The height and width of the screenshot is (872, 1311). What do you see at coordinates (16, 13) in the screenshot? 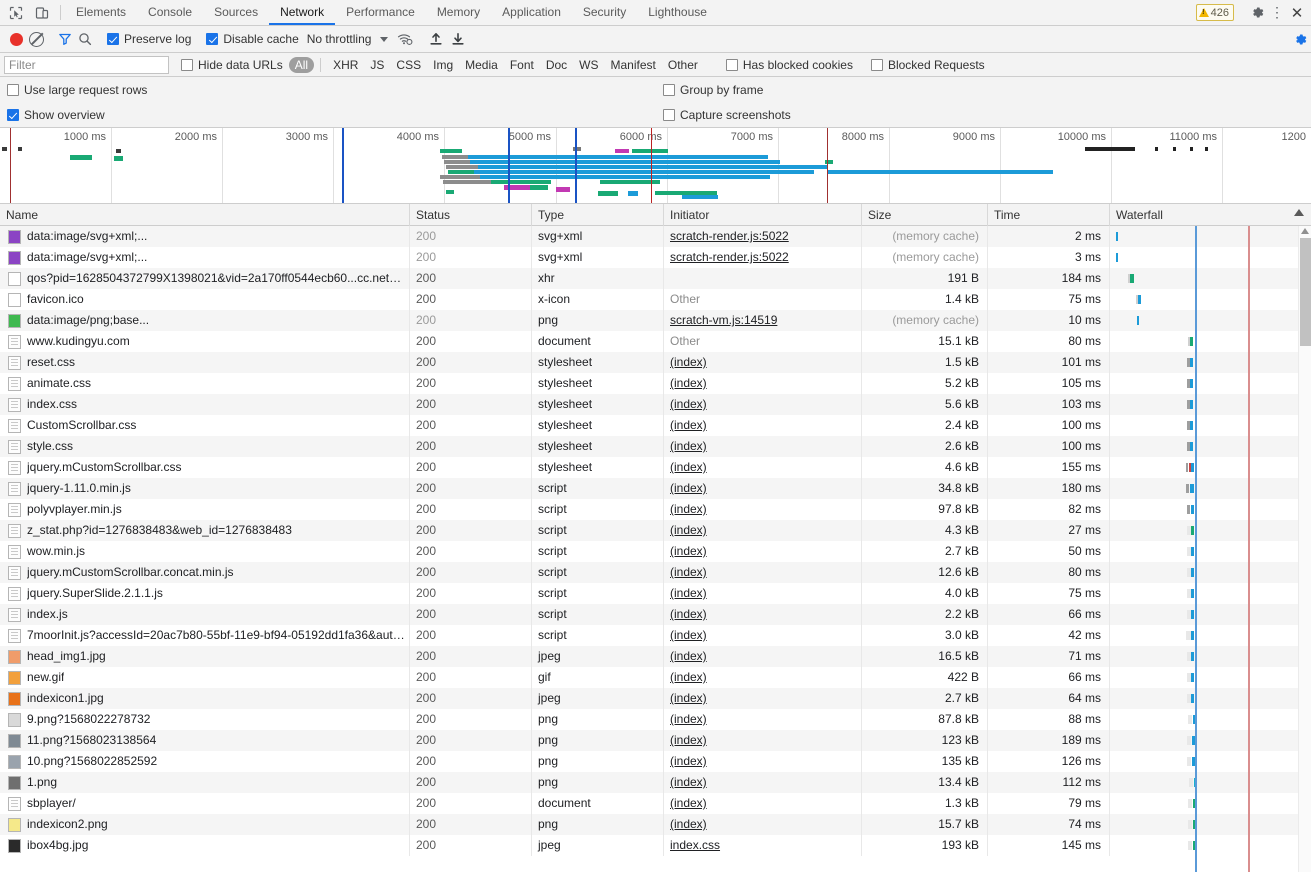
I see `inspect-element-icon` at bounding box center [16, 13].